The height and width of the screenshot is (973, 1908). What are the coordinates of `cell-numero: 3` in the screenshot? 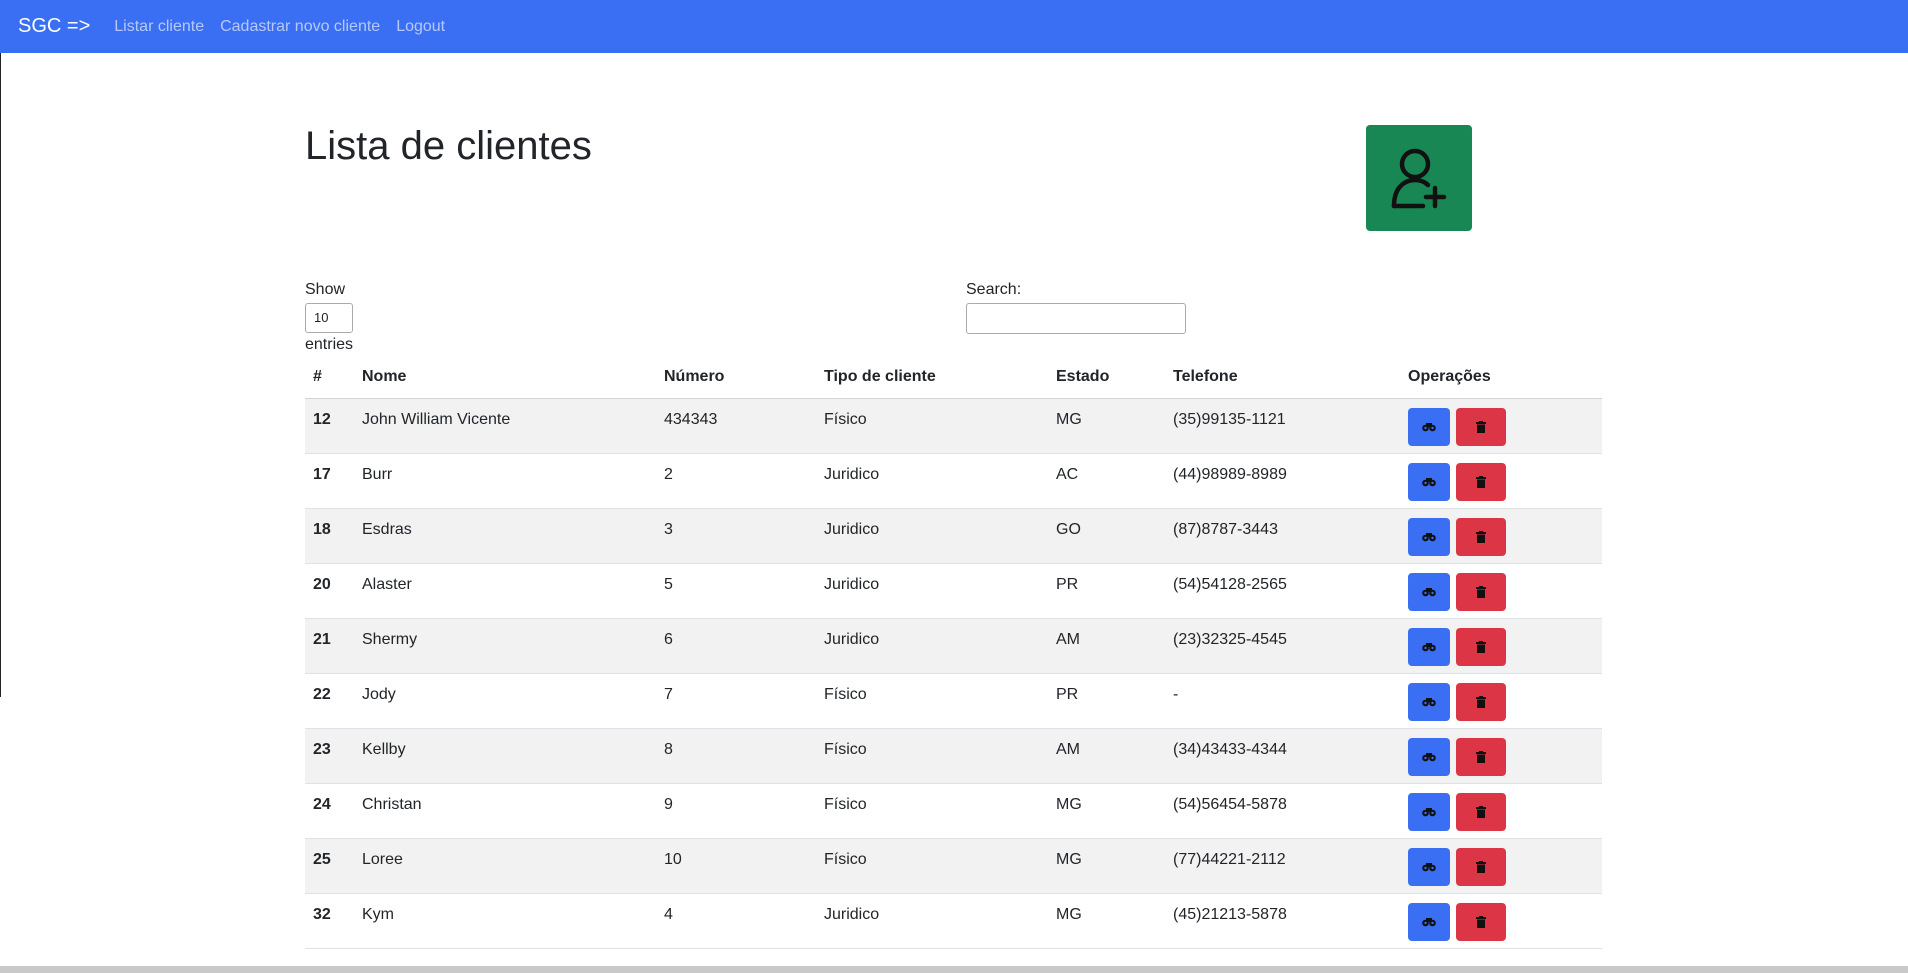 It's located at (736, 536).